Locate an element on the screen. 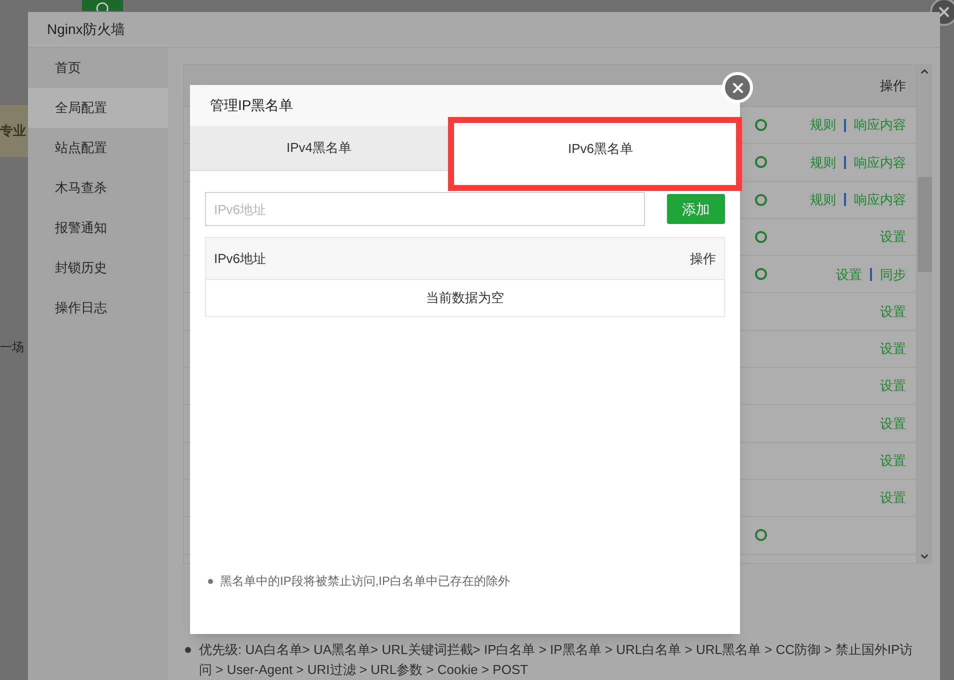  sidebar-item: 木马查杀 is located at coordinates (98, 188).